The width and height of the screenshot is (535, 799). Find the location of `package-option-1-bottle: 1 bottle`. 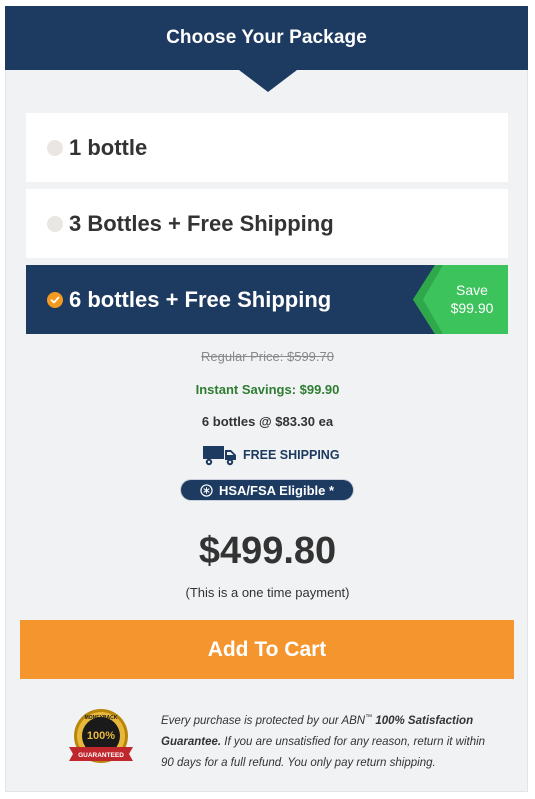

package-option-1-bottle: 1 bottle is located at coordinates (267, 147).